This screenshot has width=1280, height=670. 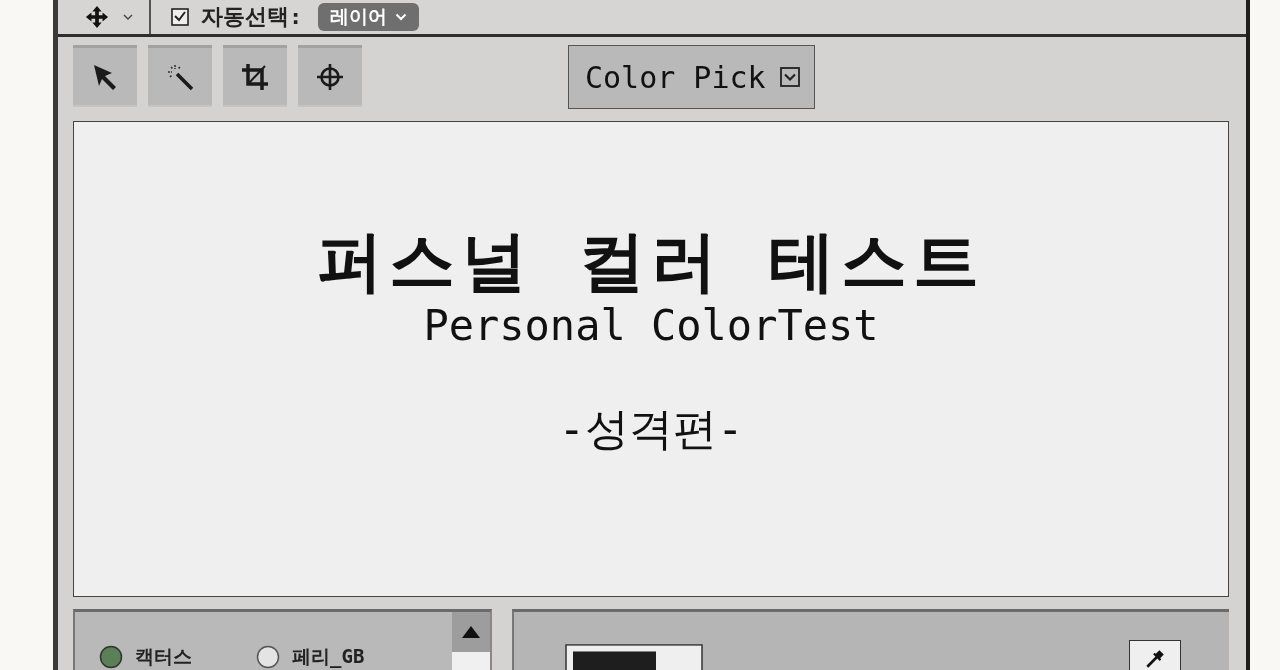 I want to click on crop-icon, so click(x=255, y=76).